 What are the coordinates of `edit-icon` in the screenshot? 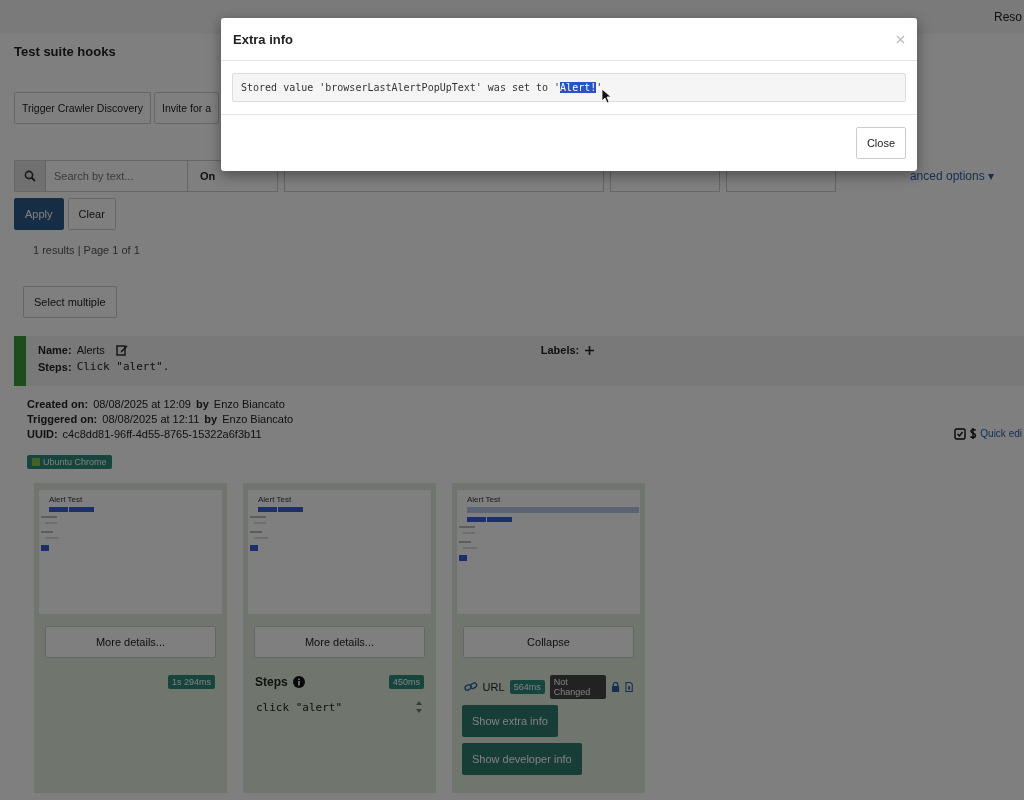 It's located at (121, 350).